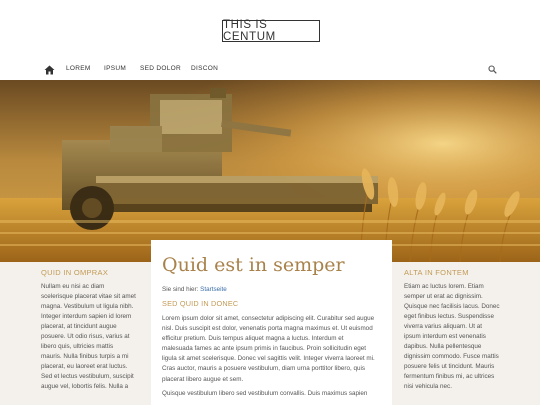  Describe the element at coordinates (87, 376) in the screenshot. I see `left-line: Sed et lectus vestibulum, suscipit` at that location.